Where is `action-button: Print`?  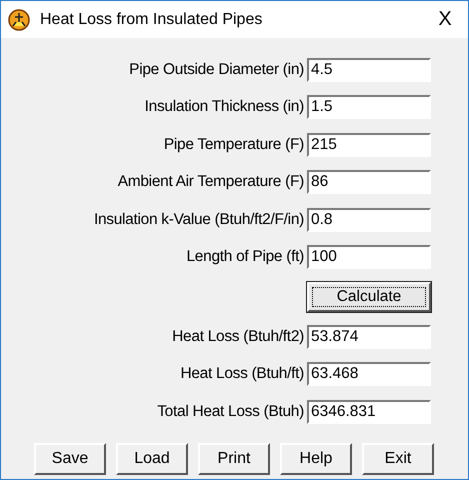 action-button: Print is located at coordinates (234, 458).